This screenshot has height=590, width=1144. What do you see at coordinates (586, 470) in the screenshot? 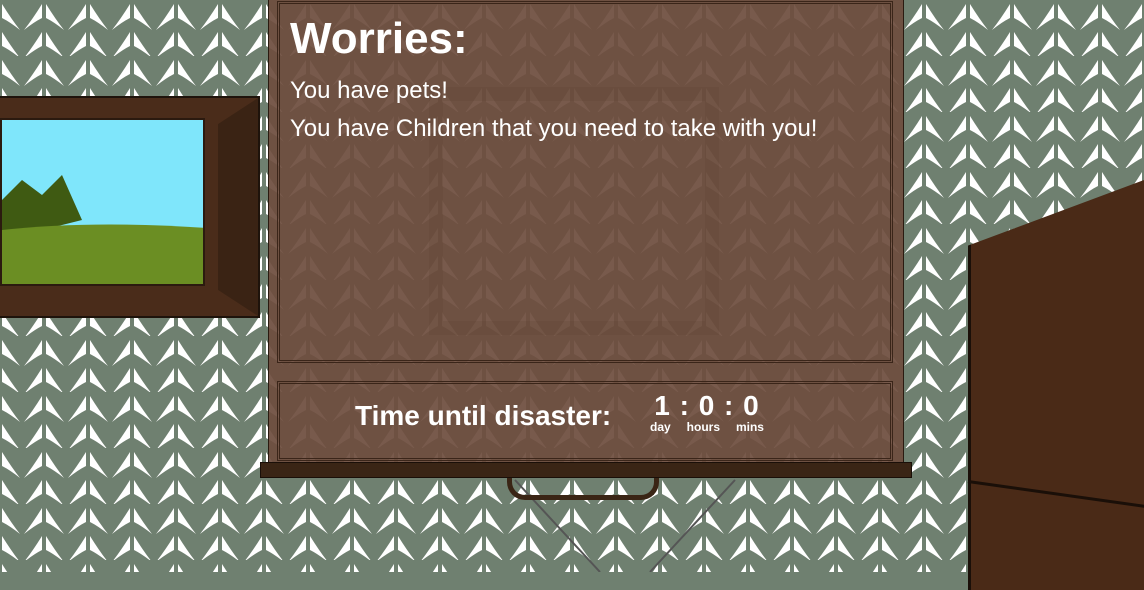
I see `easel-tray` at bounding box center [586, 470].